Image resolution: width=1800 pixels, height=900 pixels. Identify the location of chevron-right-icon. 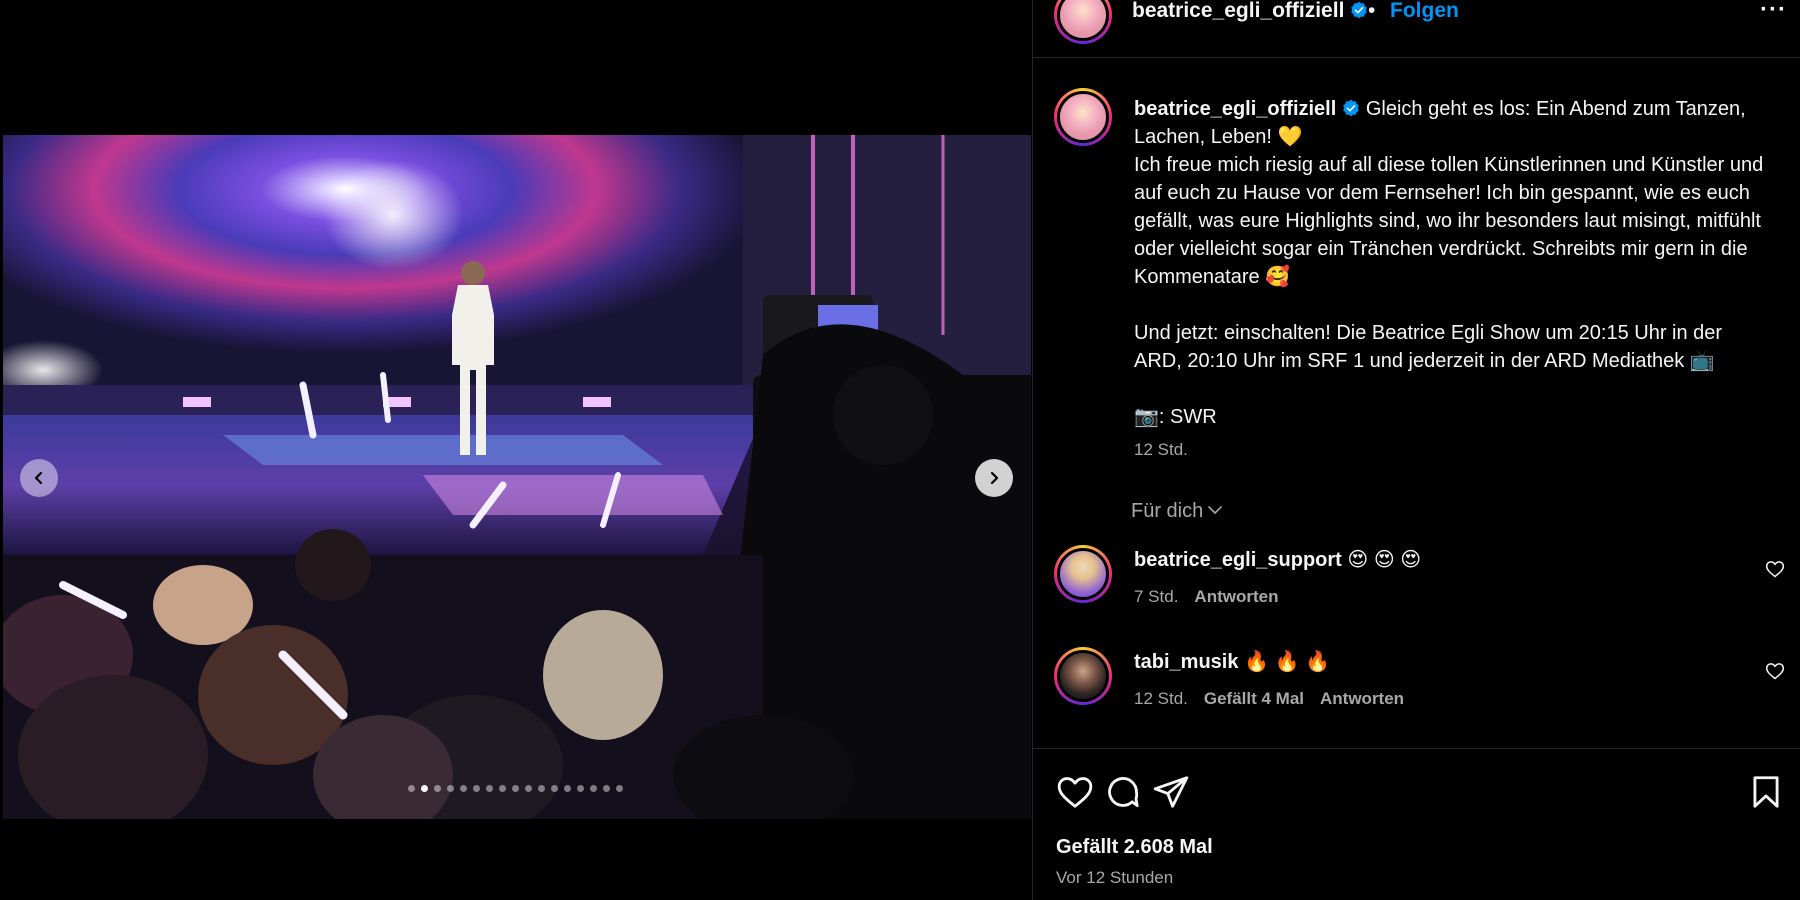
(994, 478).